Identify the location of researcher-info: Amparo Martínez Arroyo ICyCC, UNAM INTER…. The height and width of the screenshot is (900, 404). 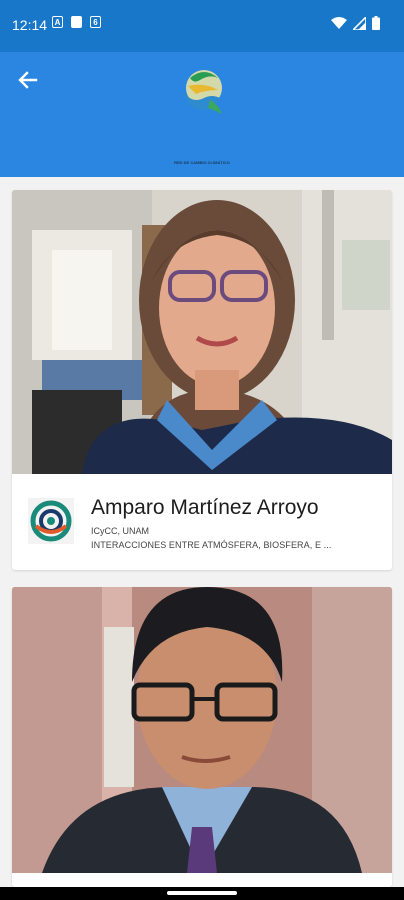
(202, 522).